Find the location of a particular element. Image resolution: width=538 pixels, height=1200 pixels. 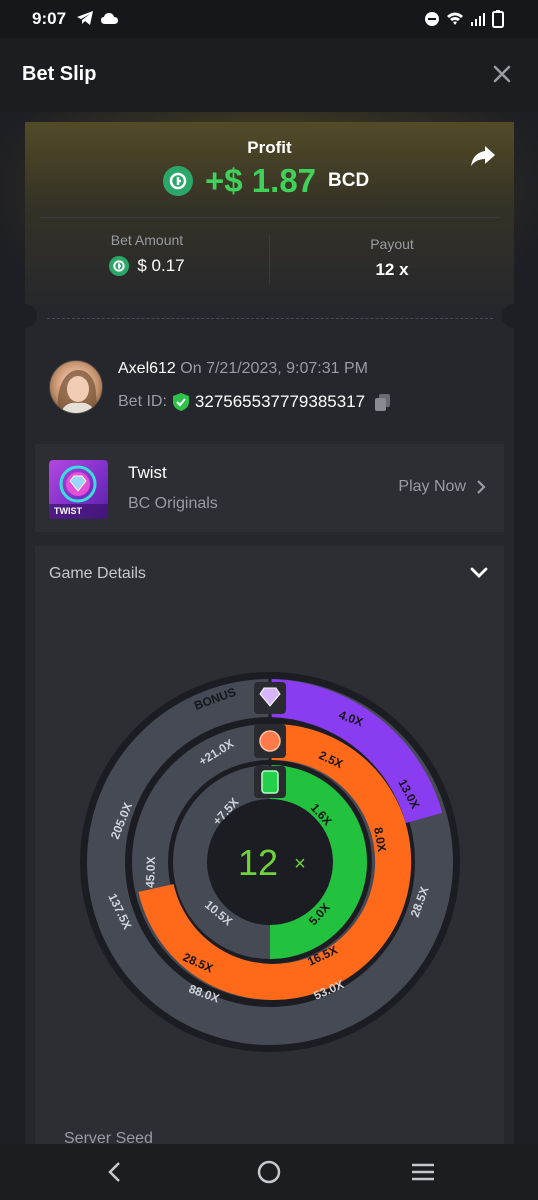

chevron-right-icon is located at coordinates (481, 487).